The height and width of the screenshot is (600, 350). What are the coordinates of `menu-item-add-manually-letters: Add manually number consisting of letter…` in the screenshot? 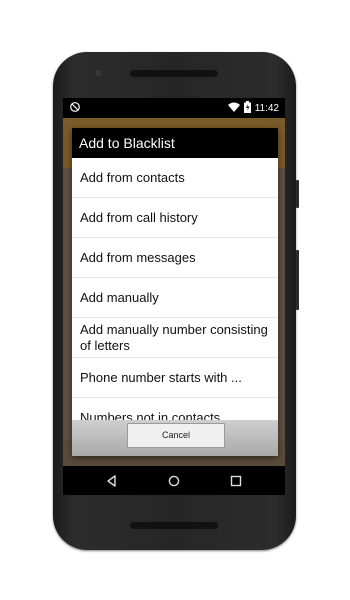 It's located at (175, 338).